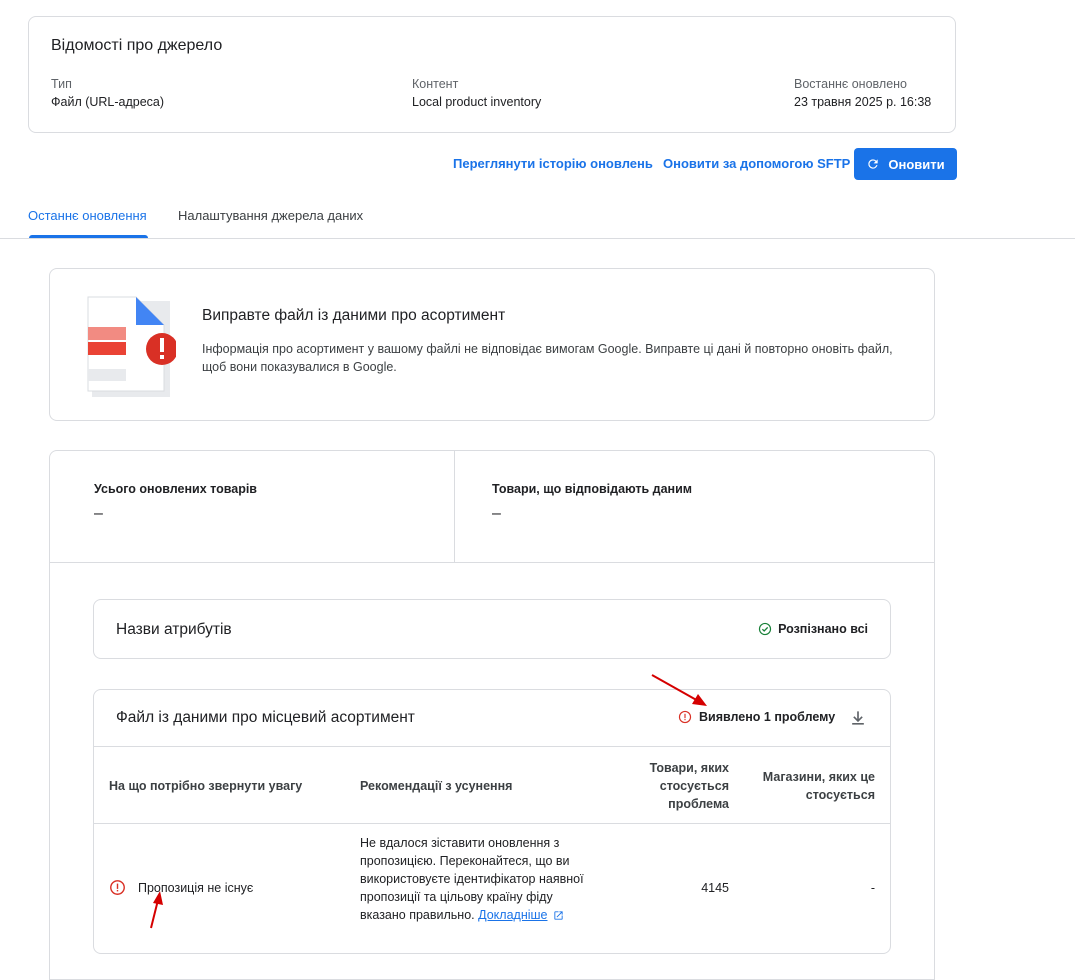 The image size is (1075, 980). Describe the element at coordinates (108, 102) in the screenshot. I see `type-value: Файл (URL-адреса)` at that location.